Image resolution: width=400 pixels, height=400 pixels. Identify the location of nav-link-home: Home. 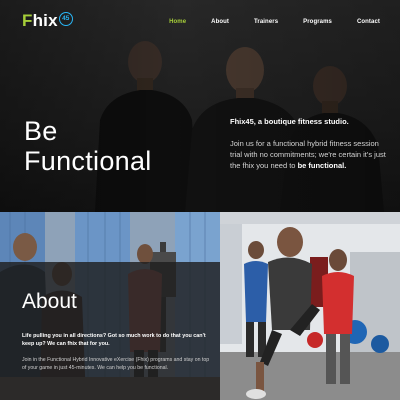
(177, 22).